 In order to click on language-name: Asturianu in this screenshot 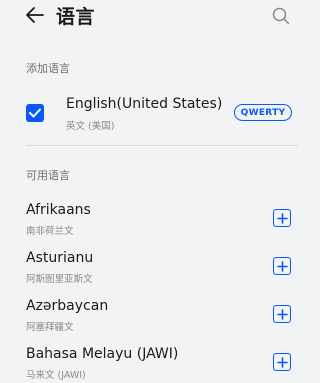, I will do `click(60, 258)`.